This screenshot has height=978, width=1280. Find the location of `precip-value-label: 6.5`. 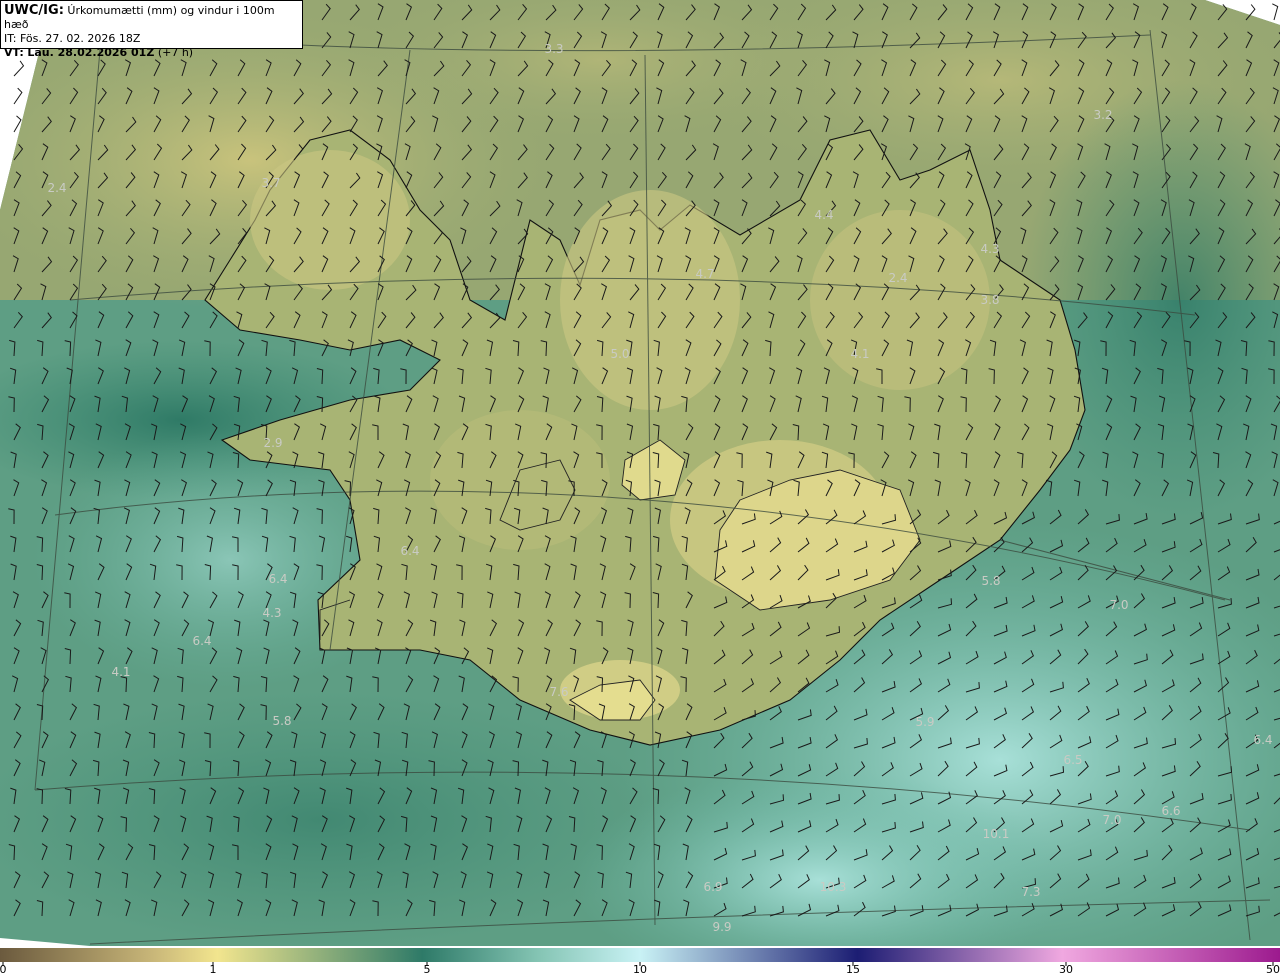

precip-value-label: 6.5 is located at coordinates (1072, 760).